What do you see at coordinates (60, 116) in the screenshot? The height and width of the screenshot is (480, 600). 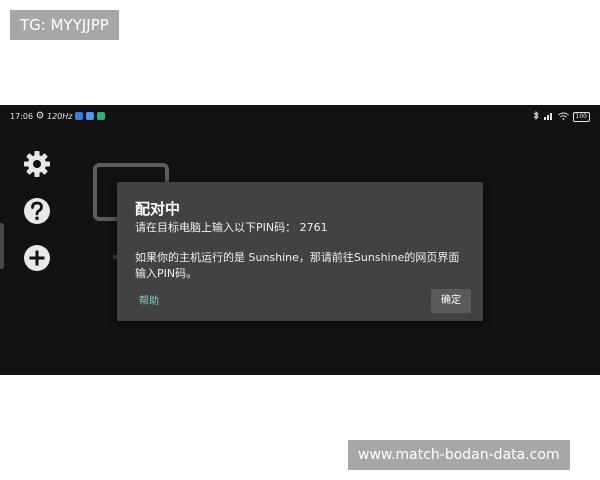 I see `refresh-rate-label: 120Hz` at bounding box center [60, 116].